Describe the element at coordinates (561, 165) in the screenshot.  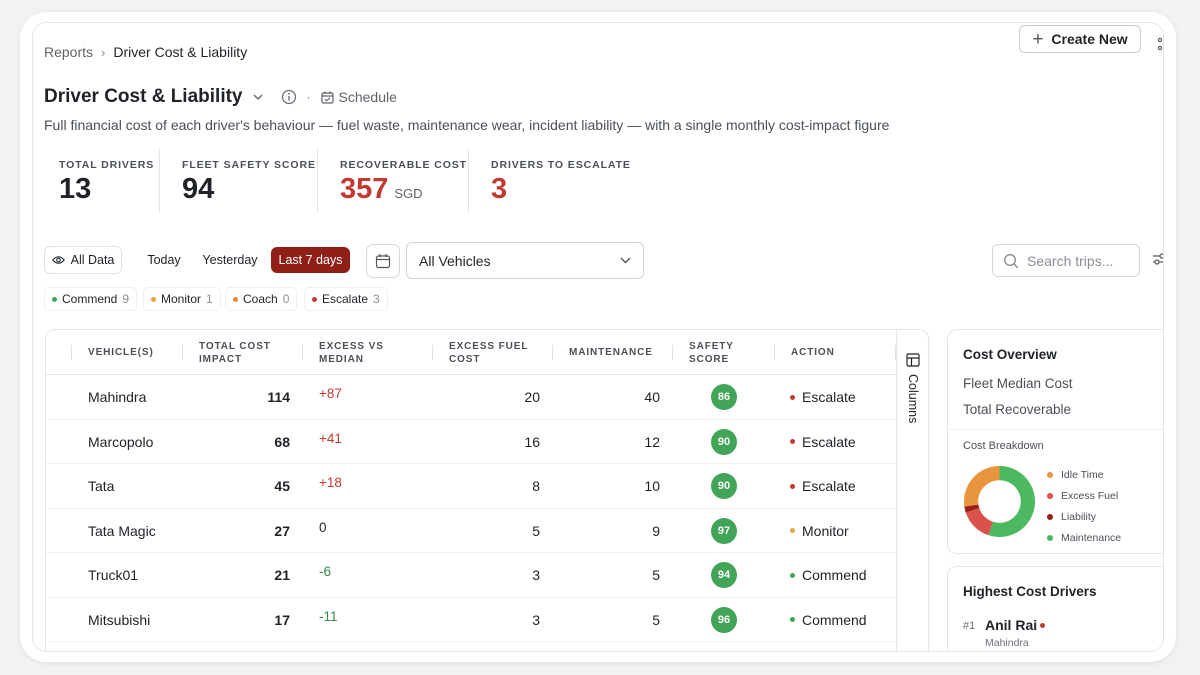
I see `kpi-label: DRIVERS TO ESCALATE` at that location.